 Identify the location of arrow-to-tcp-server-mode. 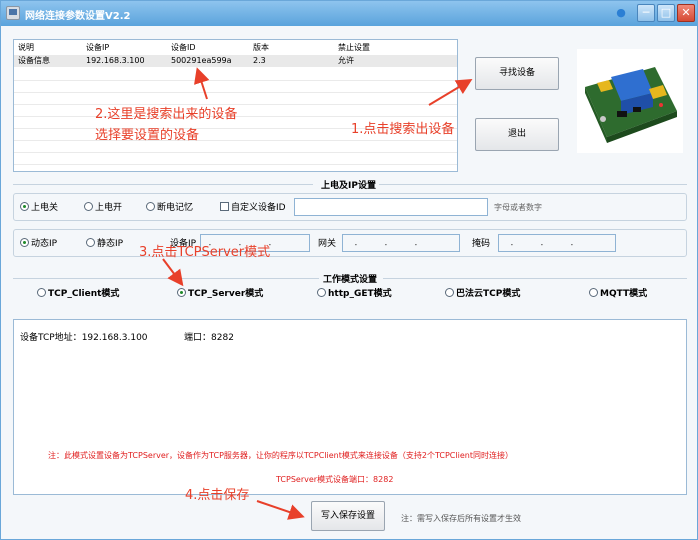
(173, 272).